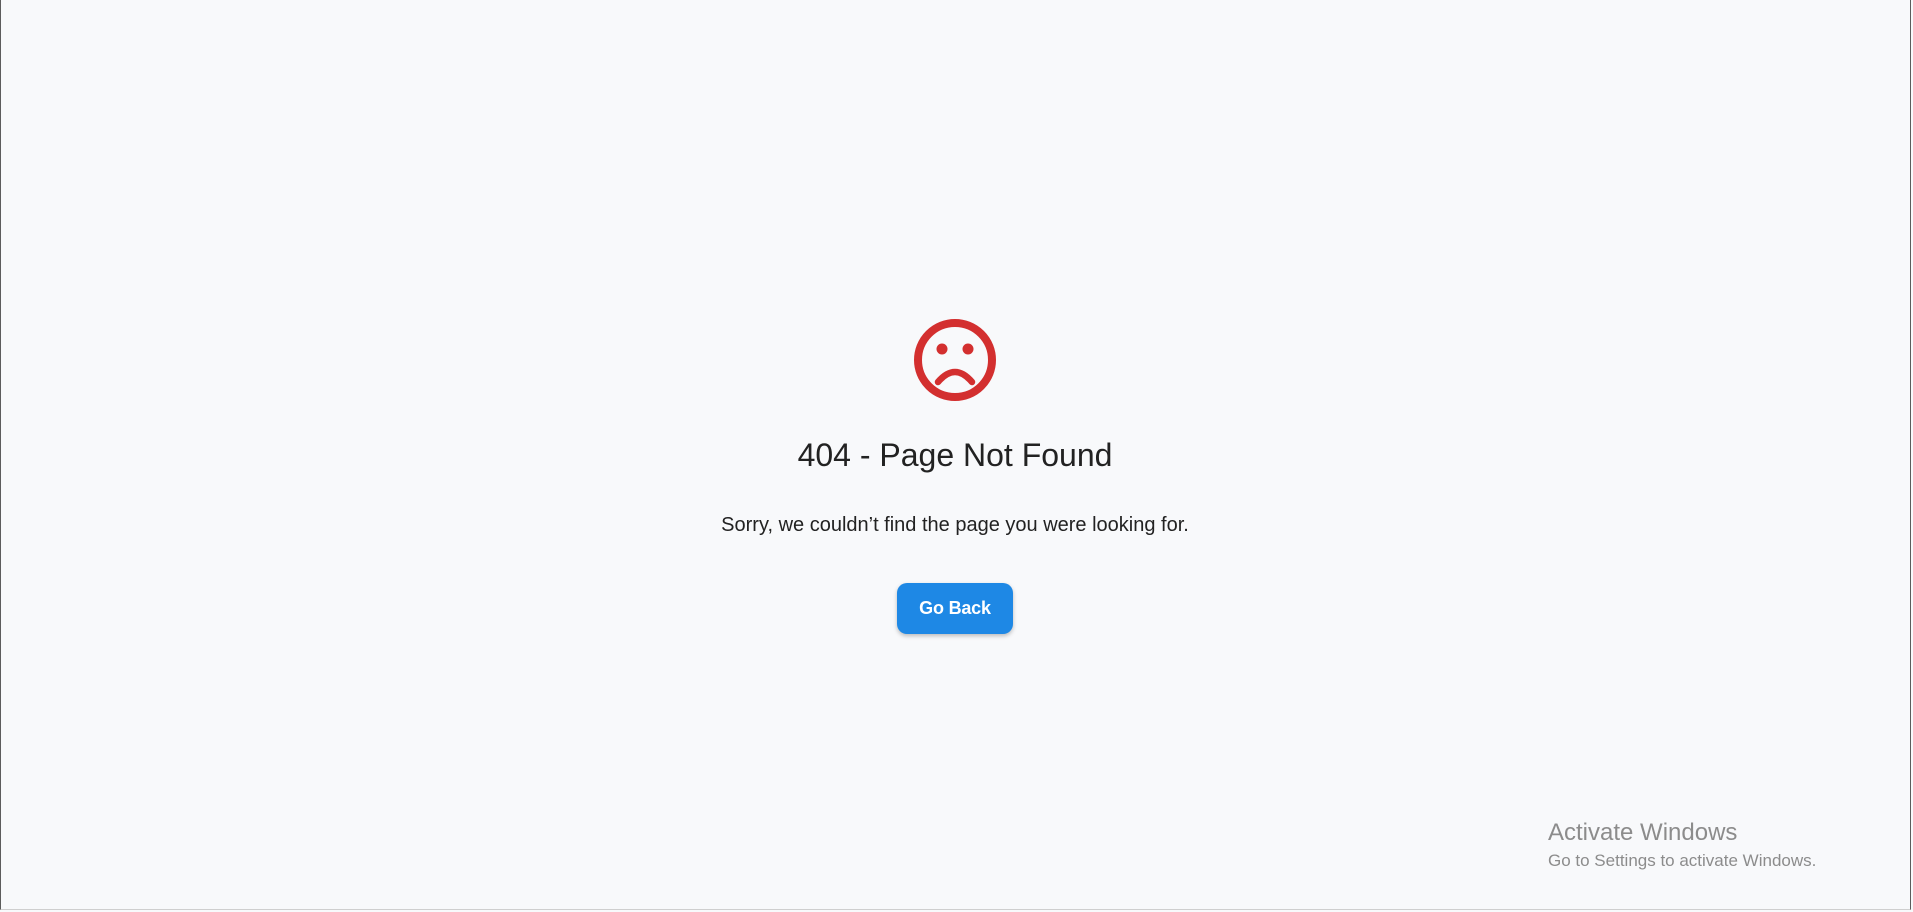 This screenshot has width=1913, height=912. I want to click on page-title: 404 - Page Not Found, so click(955, 455).